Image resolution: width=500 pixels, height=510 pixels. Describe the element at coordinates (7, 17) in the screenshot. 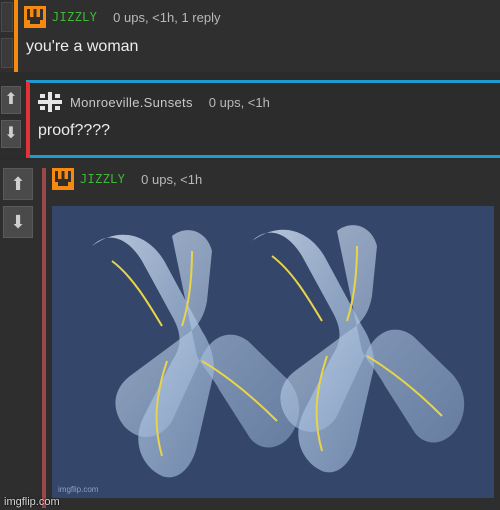

I see `upvote-button` at that location.